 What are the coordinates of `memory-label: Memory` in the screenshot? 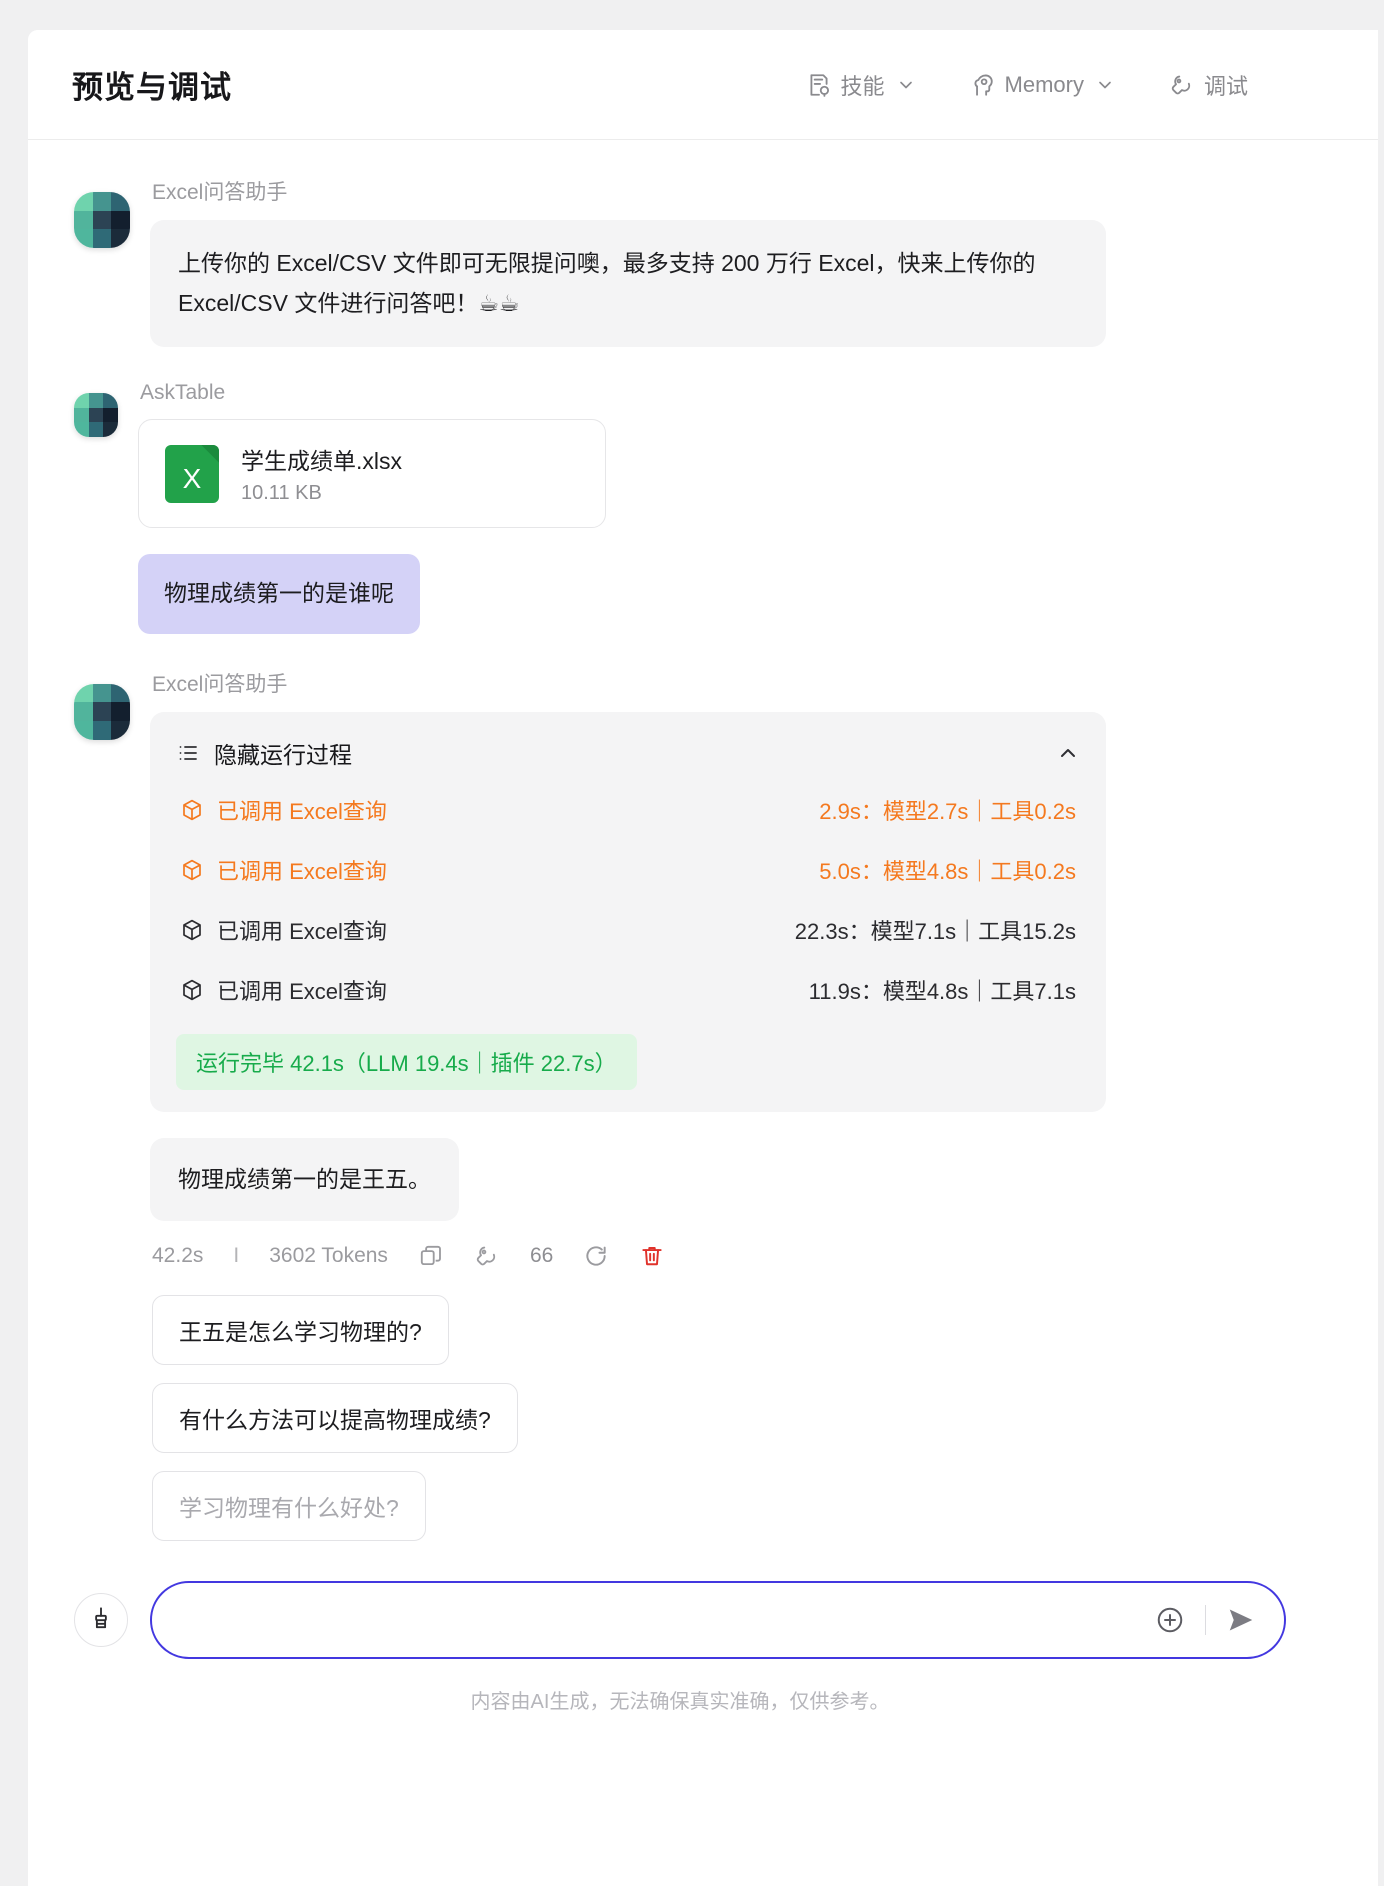 It's located at (1044, 84).